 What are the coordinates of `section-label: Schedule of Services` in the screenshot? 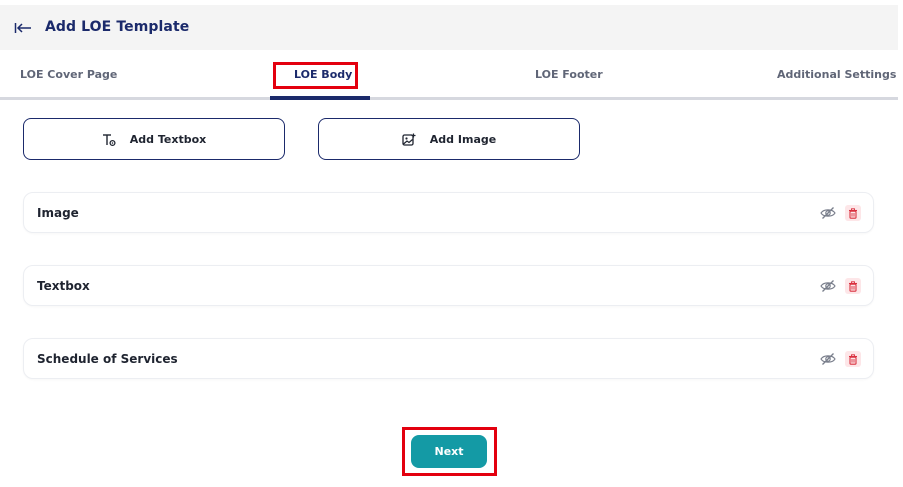 It's located at (107, 359).